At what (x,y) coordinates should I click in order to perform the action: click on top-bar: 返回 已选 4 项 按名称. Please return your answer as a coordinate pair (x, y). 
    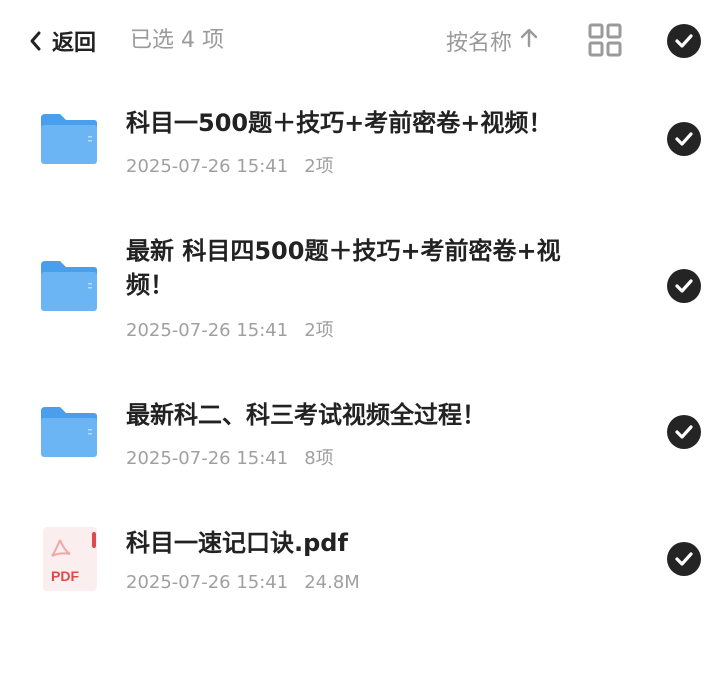
    Looking at the image, I should click on (356, 40).